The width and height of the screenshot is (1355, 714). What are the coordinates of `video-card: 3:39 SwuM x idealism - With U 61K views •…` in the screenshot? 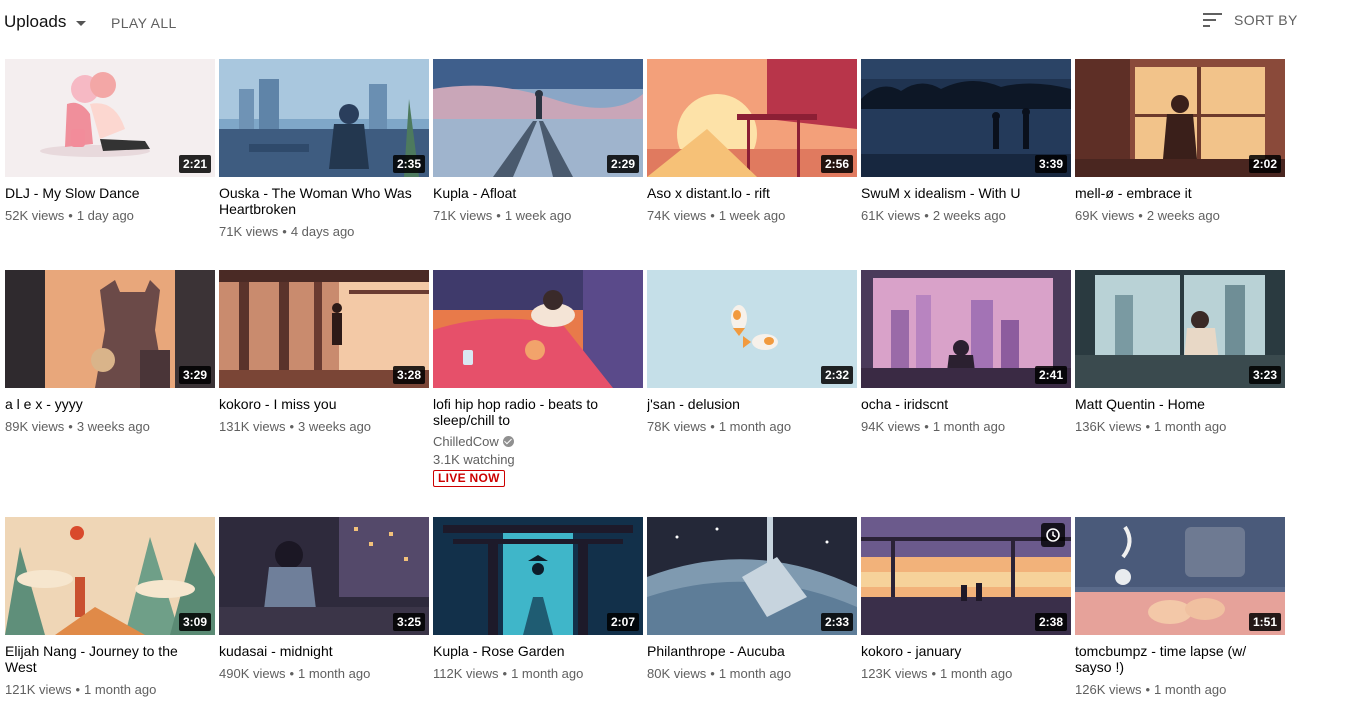 It's located at (966, 141).